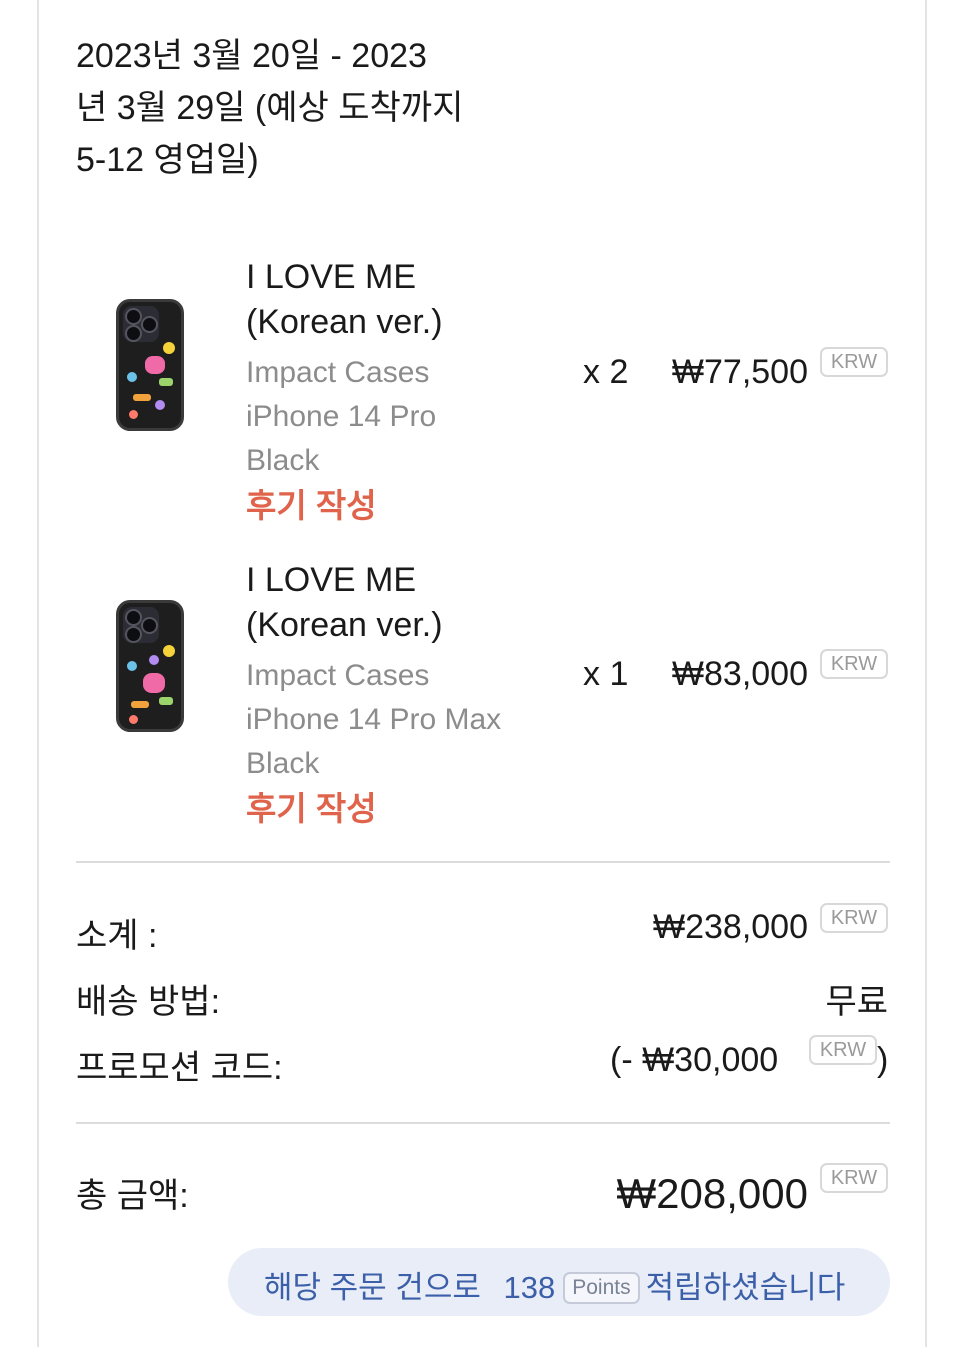 This screenshot has width=966, height=1347. Describe the element at coordinates (745, 1287) in the screenshot. I see `points-suffix: 적립하셨습니다` at that location.